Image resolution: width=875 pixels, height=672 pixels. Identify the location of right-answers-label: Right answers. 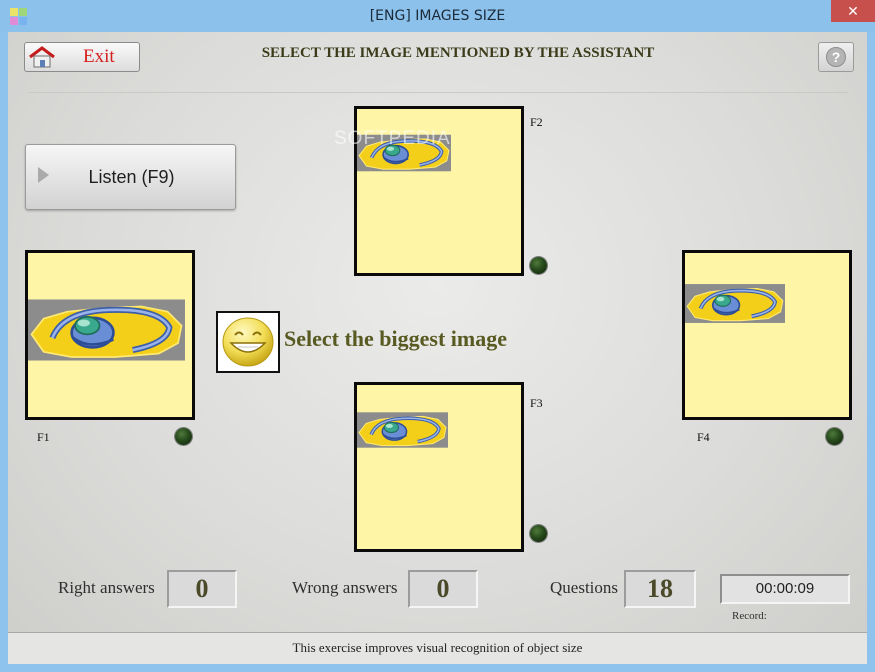
(106, 587).